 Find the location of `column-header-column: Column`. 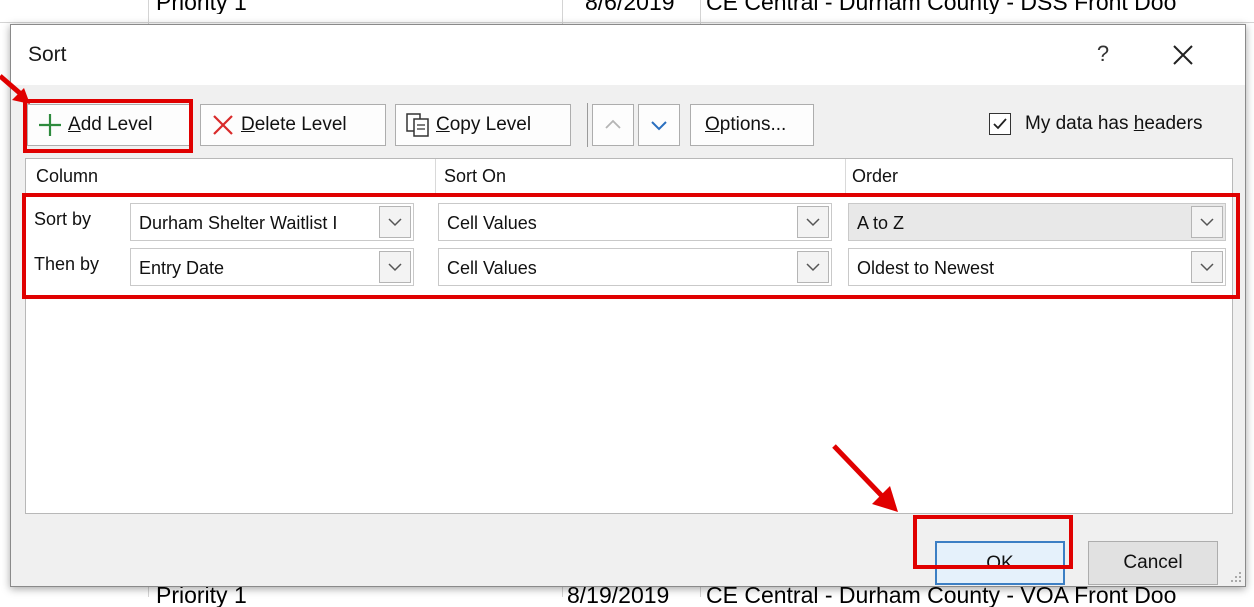

column-header-column: Column is located at coordinates (231, 176).